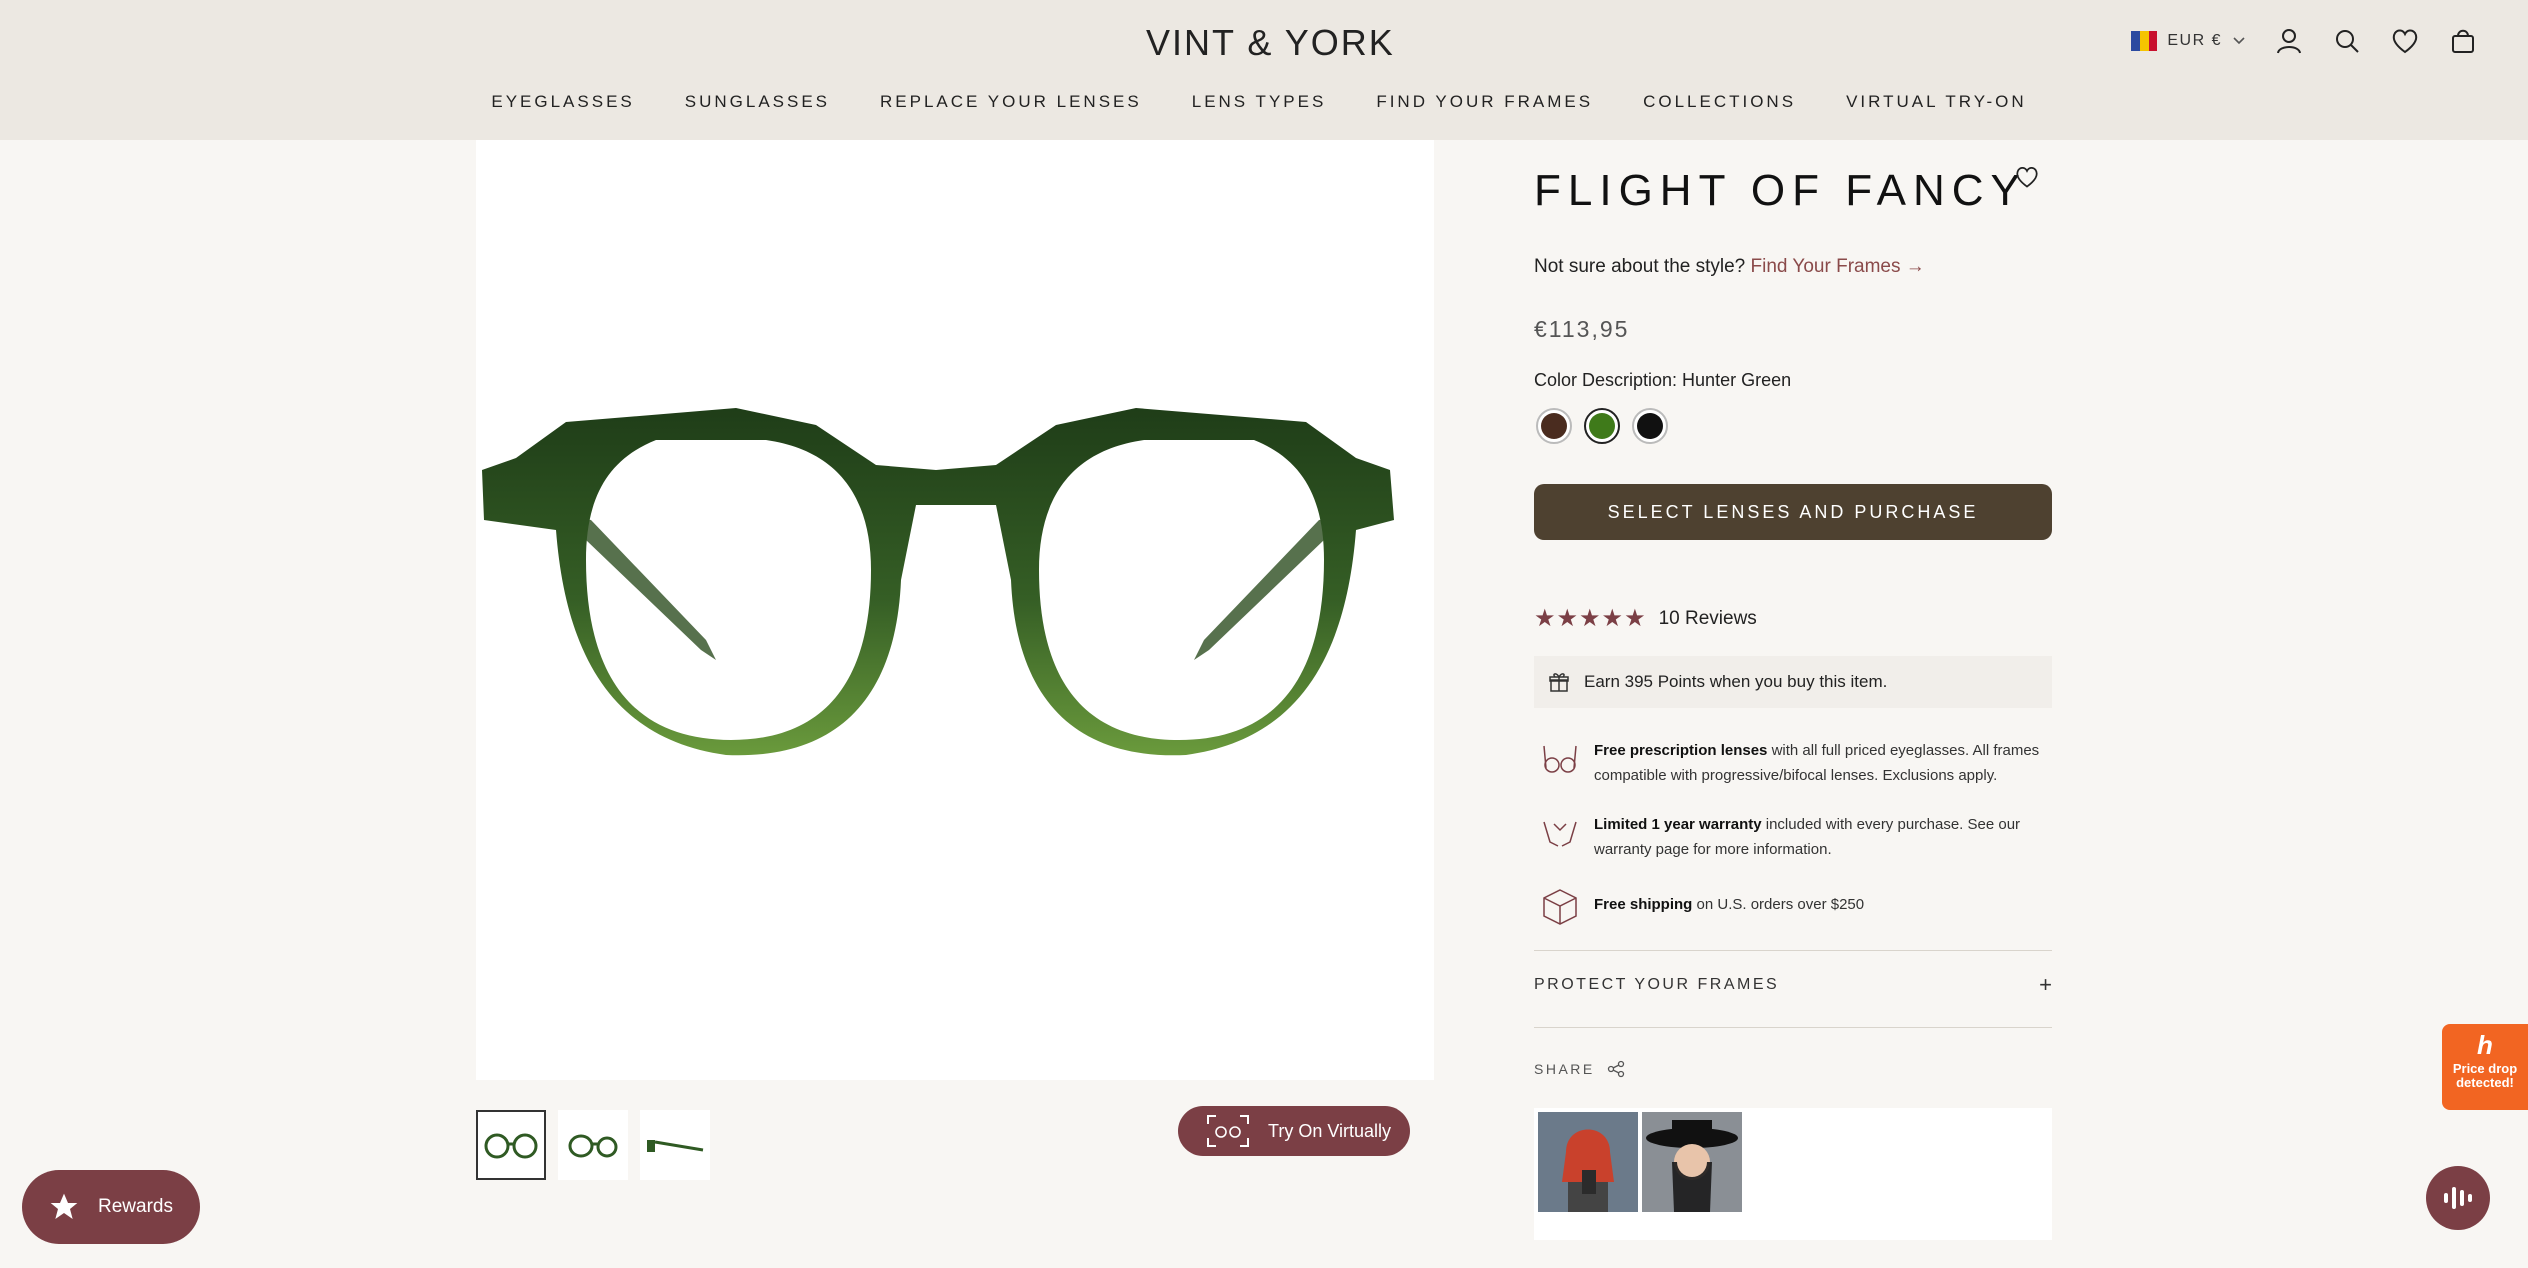  What do you see at coordinates (2144, 41) in the screenshot?
I see `flag-icon` at bounding box center [2144, 41].